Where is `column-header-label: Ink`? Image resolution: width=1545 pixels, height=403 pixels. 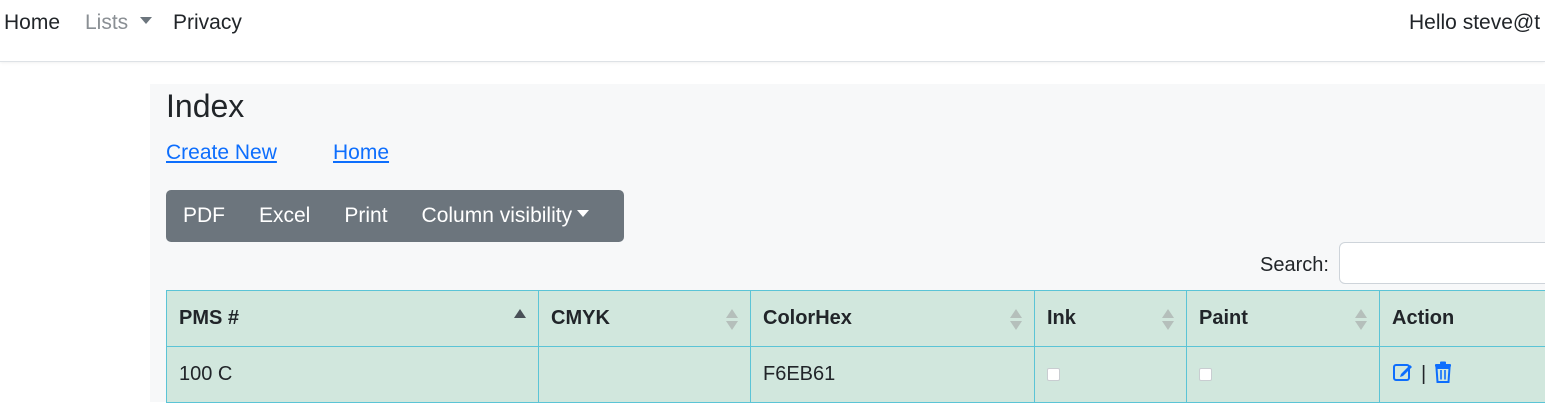
column-header-label: Ink is located at coordinates (1061, 318).